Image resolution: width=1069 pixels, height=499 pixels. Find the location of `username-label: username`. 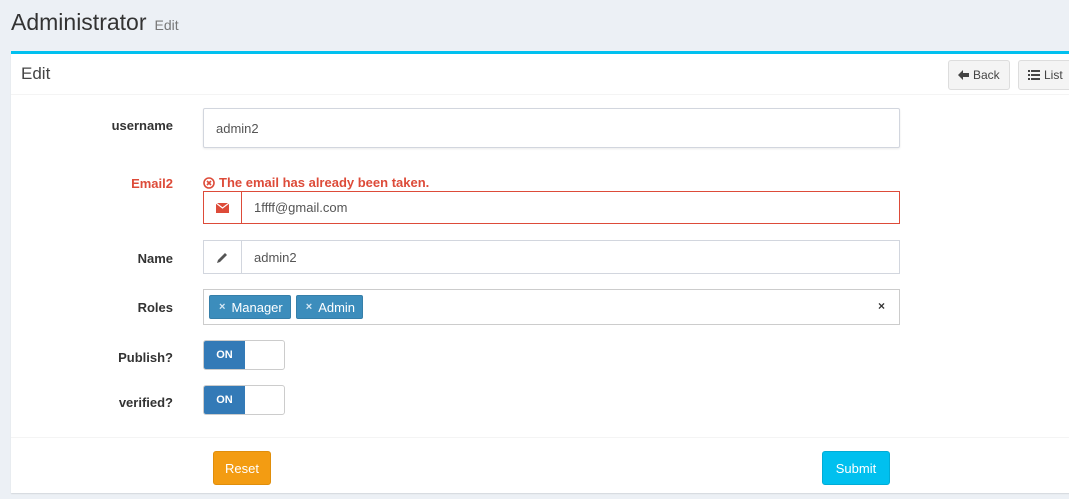

username-label: username is located at coordinates (142, 125).